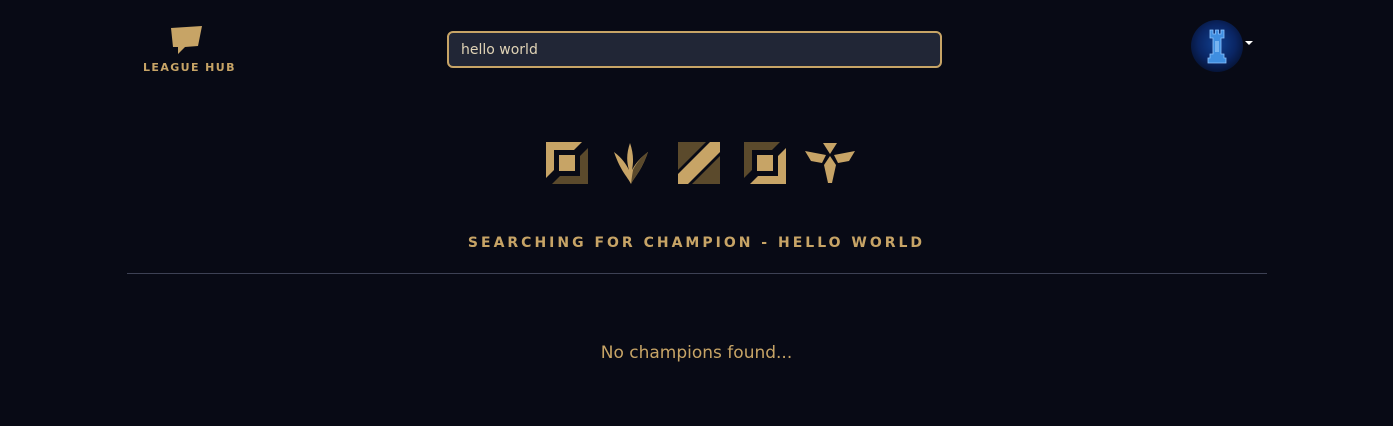 The width and height of the screenshot is (1393, 426). What do you see at coordinates (694, 49) in the screenshot?
I see `search-input` at bounding box center [694, 49].